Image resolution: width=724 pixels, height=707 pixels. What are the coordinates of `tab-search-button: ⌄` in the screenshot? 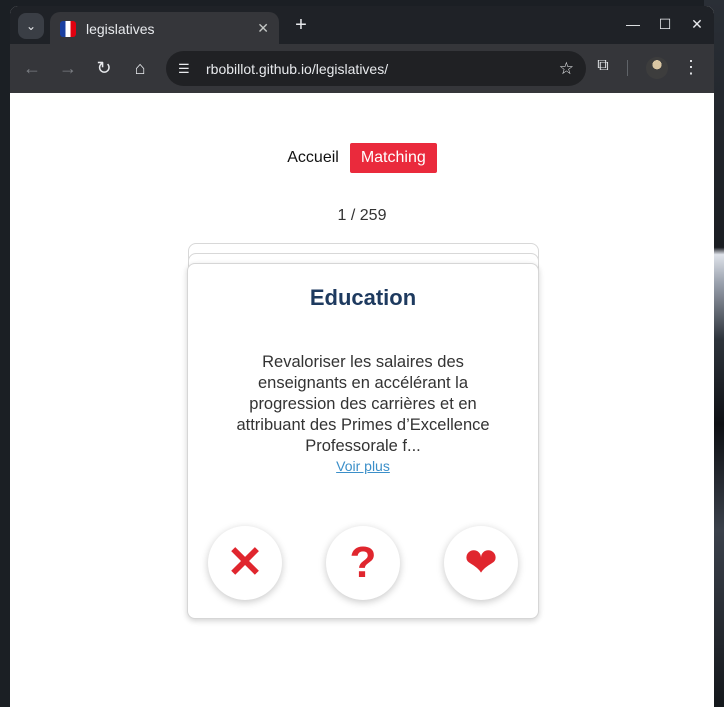 It's located at (31, 26).